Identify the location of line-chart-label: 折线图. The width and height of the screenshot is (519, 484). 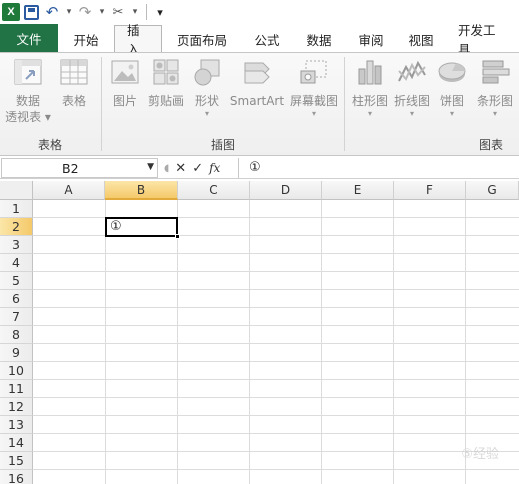
(411, 101).